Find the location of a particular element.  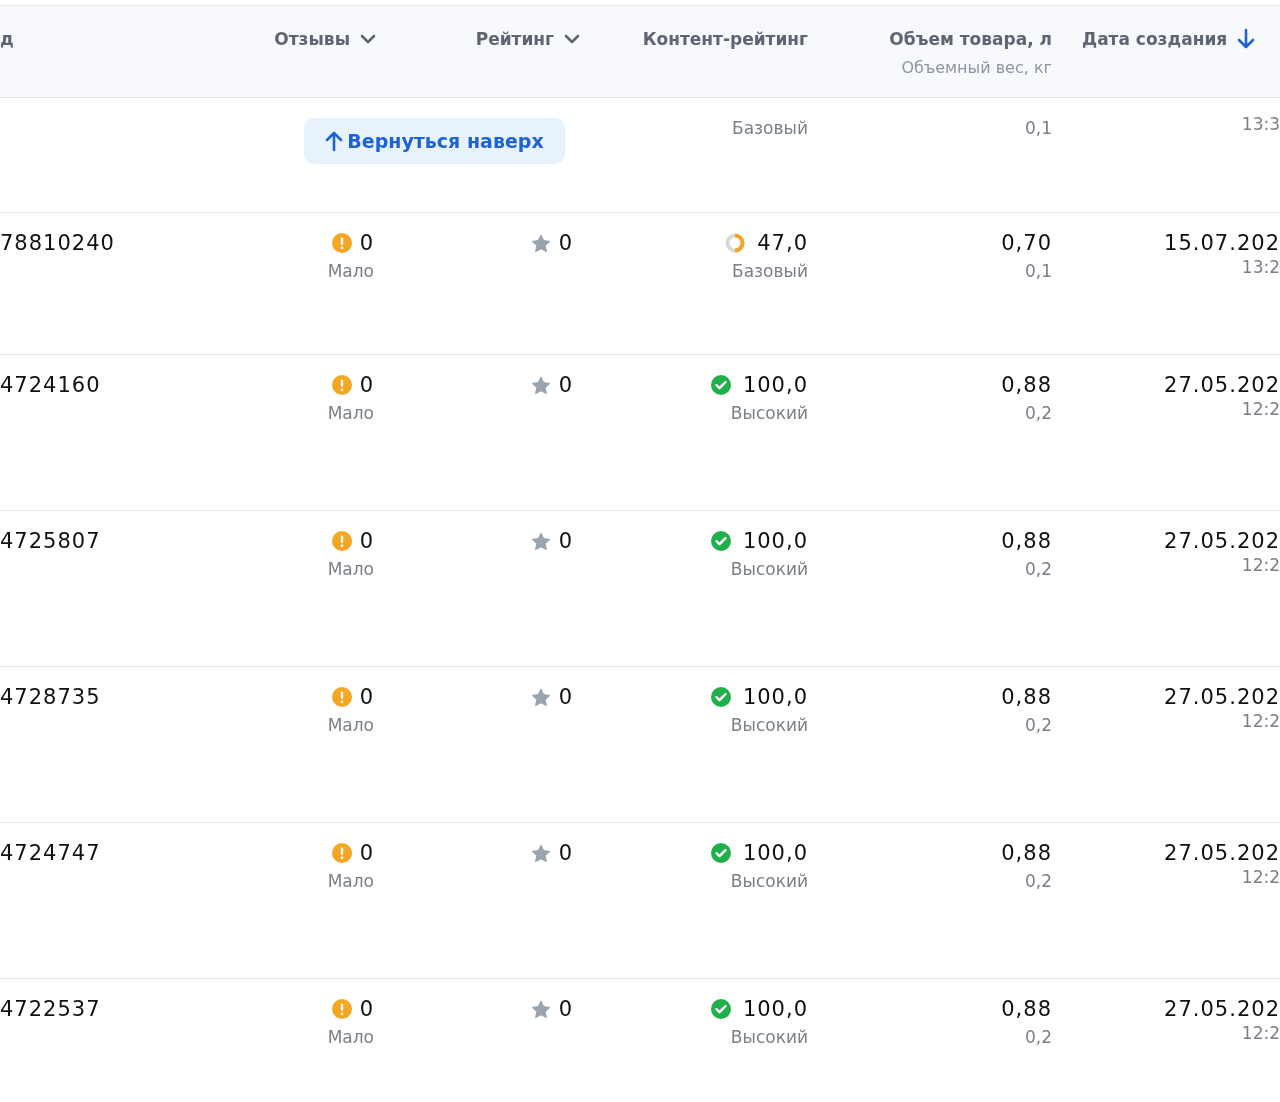

reviews-header: Отзывы is located at coordinates (312, 39).